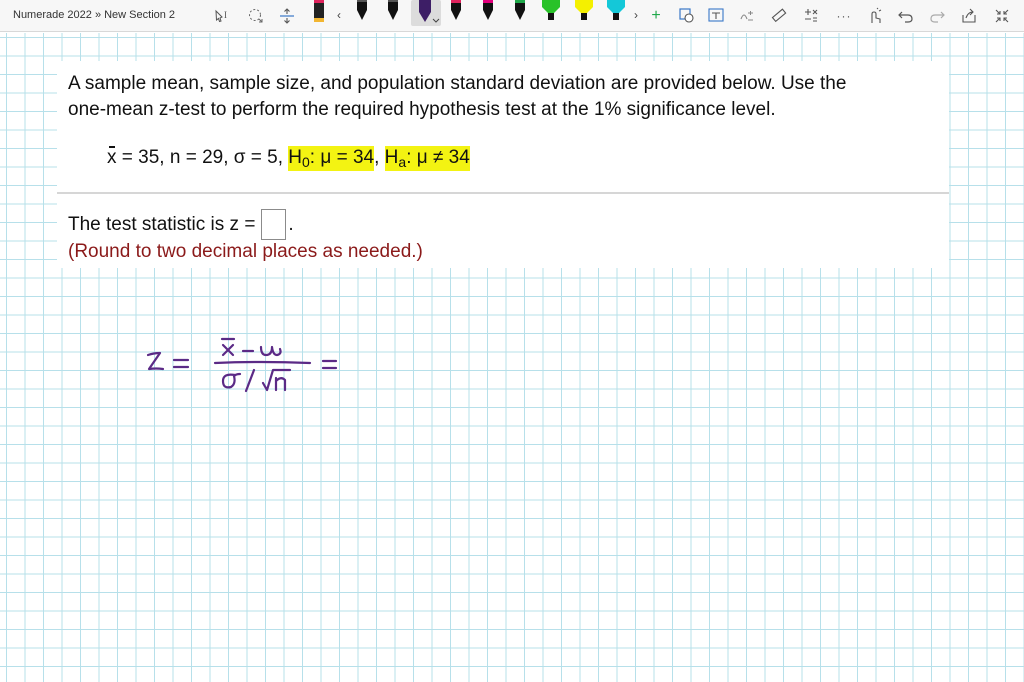 The width and height of the screenshot is (1024, 682). What do you see at coordinates (202, 157) in the screenshot?
I see `given-values-text: = 35, n = 29, σ = 5,` at bounding box center [202, 157].